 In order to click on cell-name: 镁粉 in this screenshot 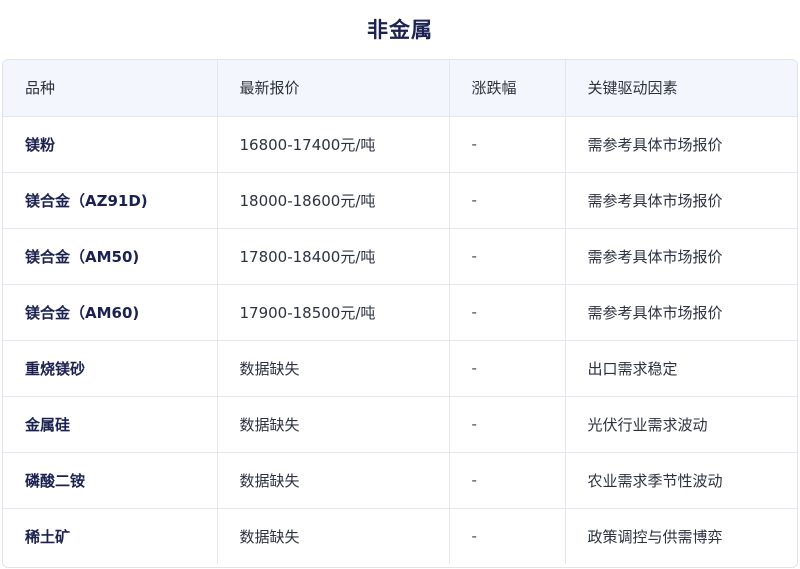, I will do `click(110, 144)`.